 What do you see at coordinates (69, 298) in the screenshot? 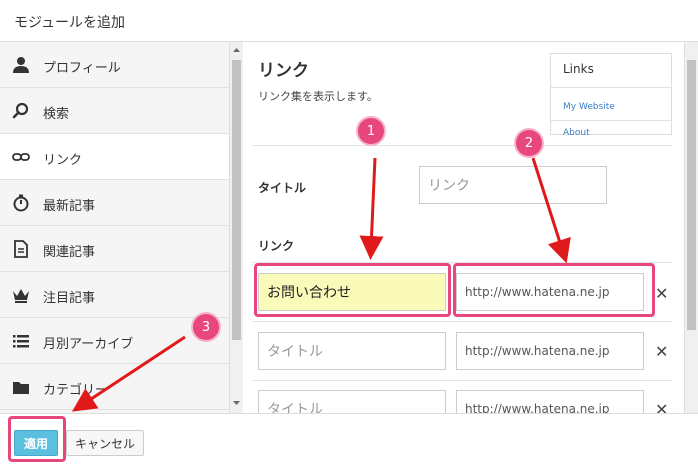
I see `sidebar-item-label: 注目記事` at bounding box center [69, 298].